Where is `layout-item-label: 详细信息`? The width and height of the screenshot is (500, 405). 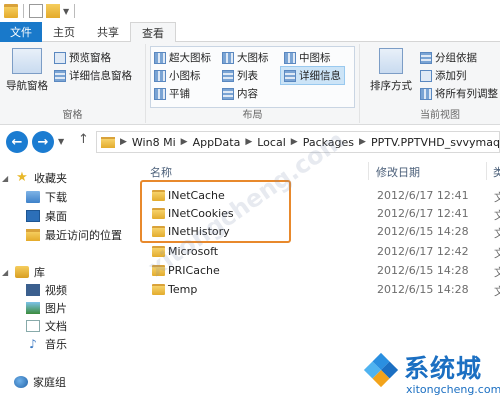
layout-item-label: 详细信息 is located at coordinates (320, 76).